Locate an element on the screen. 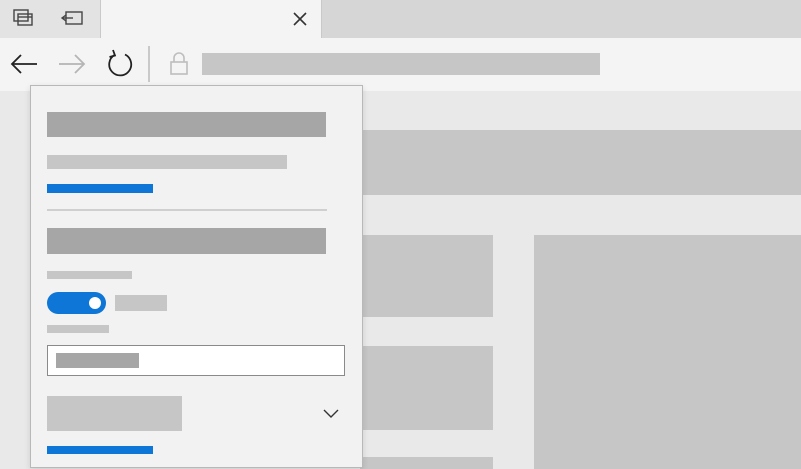 This screenshot has height=469, width=801. input-label-placeholder is located at coordinates (78, 329).